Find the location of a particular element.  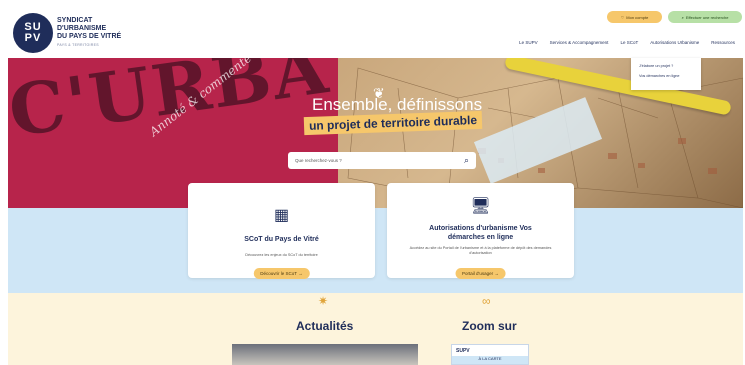

card-scot-button-label: Découvrir le SCoT is located at coordinates (278, 273).